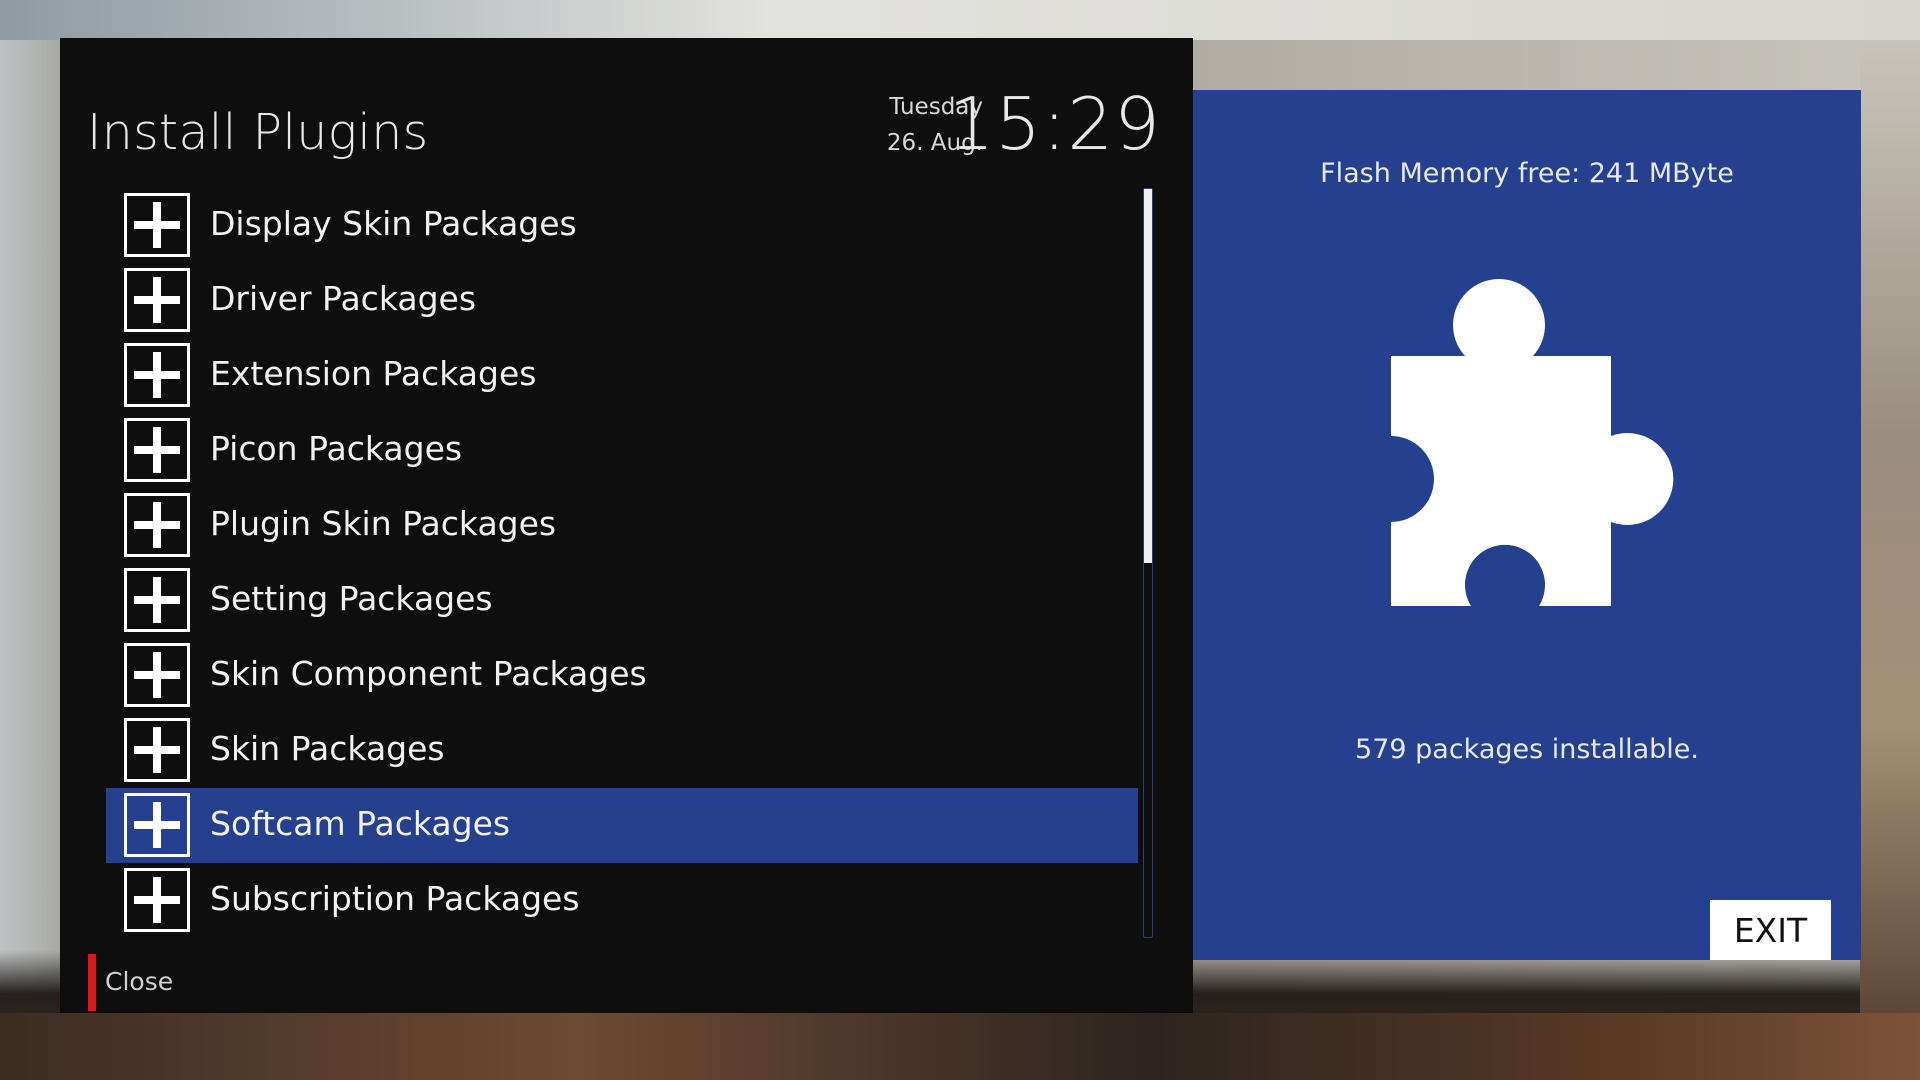  I want to click on close-button: Close, so click(139, 981).